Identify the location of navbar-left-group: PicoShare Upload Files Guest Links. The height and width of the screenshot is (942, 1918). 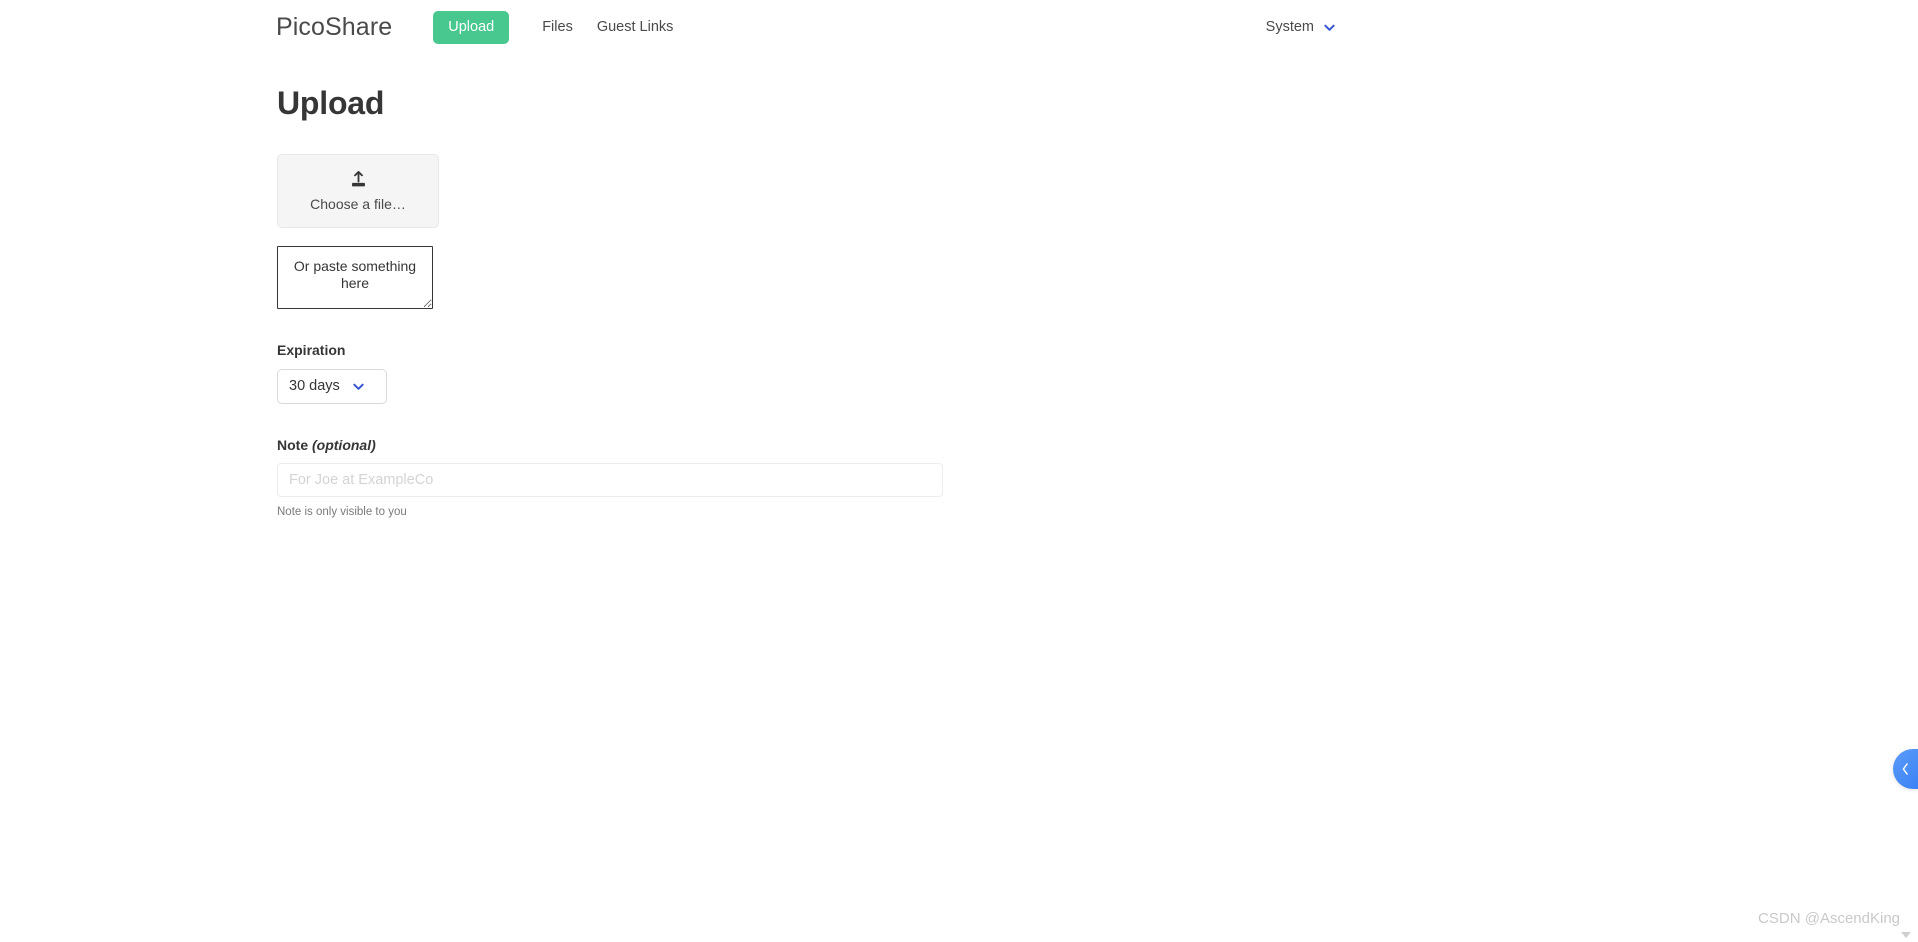
(474, 27).